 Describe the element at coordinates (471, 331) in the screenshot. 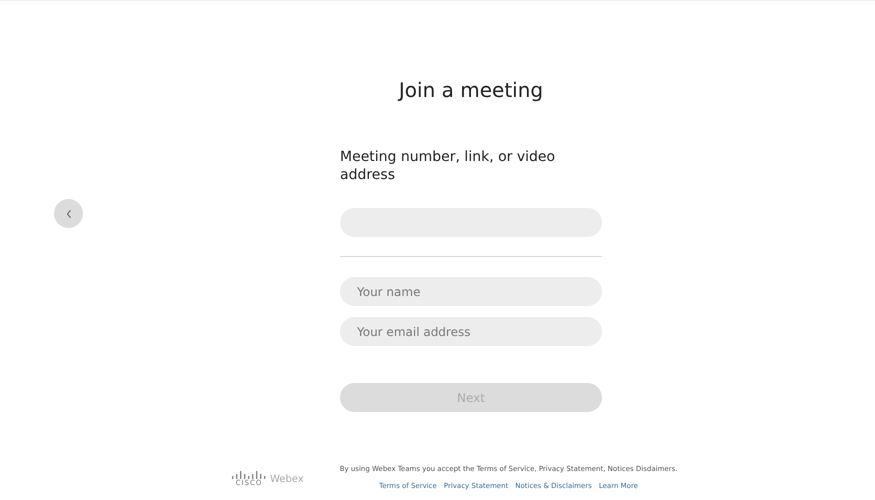

I see `email-input-field: Your email address` at that location.